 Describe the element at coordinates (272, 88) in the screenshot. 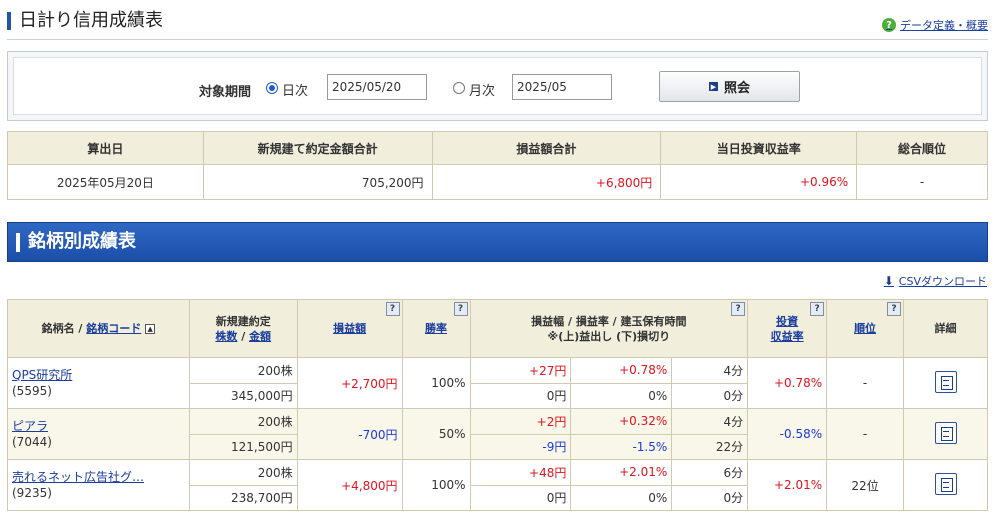

I see `daily-radio` at that location.